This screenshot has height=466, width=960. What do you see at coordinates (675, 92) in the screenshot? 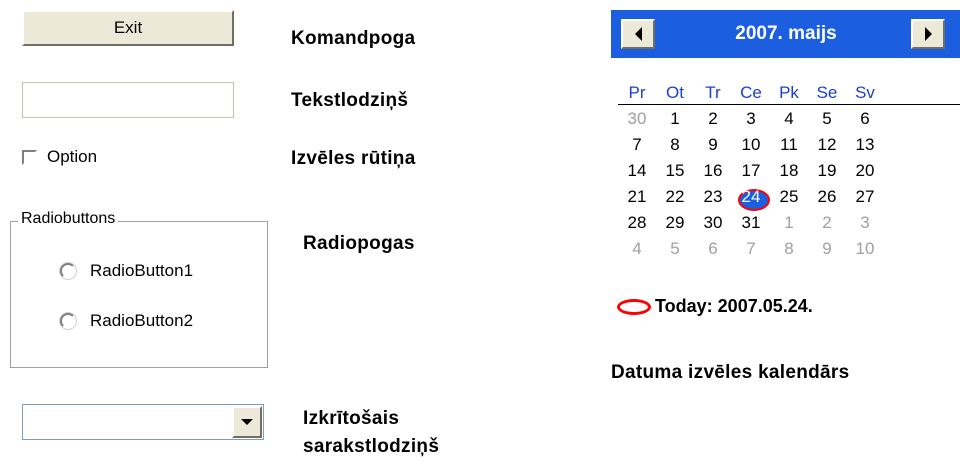
I see `weekday-label: Ot` at bounding box center [675, 92].